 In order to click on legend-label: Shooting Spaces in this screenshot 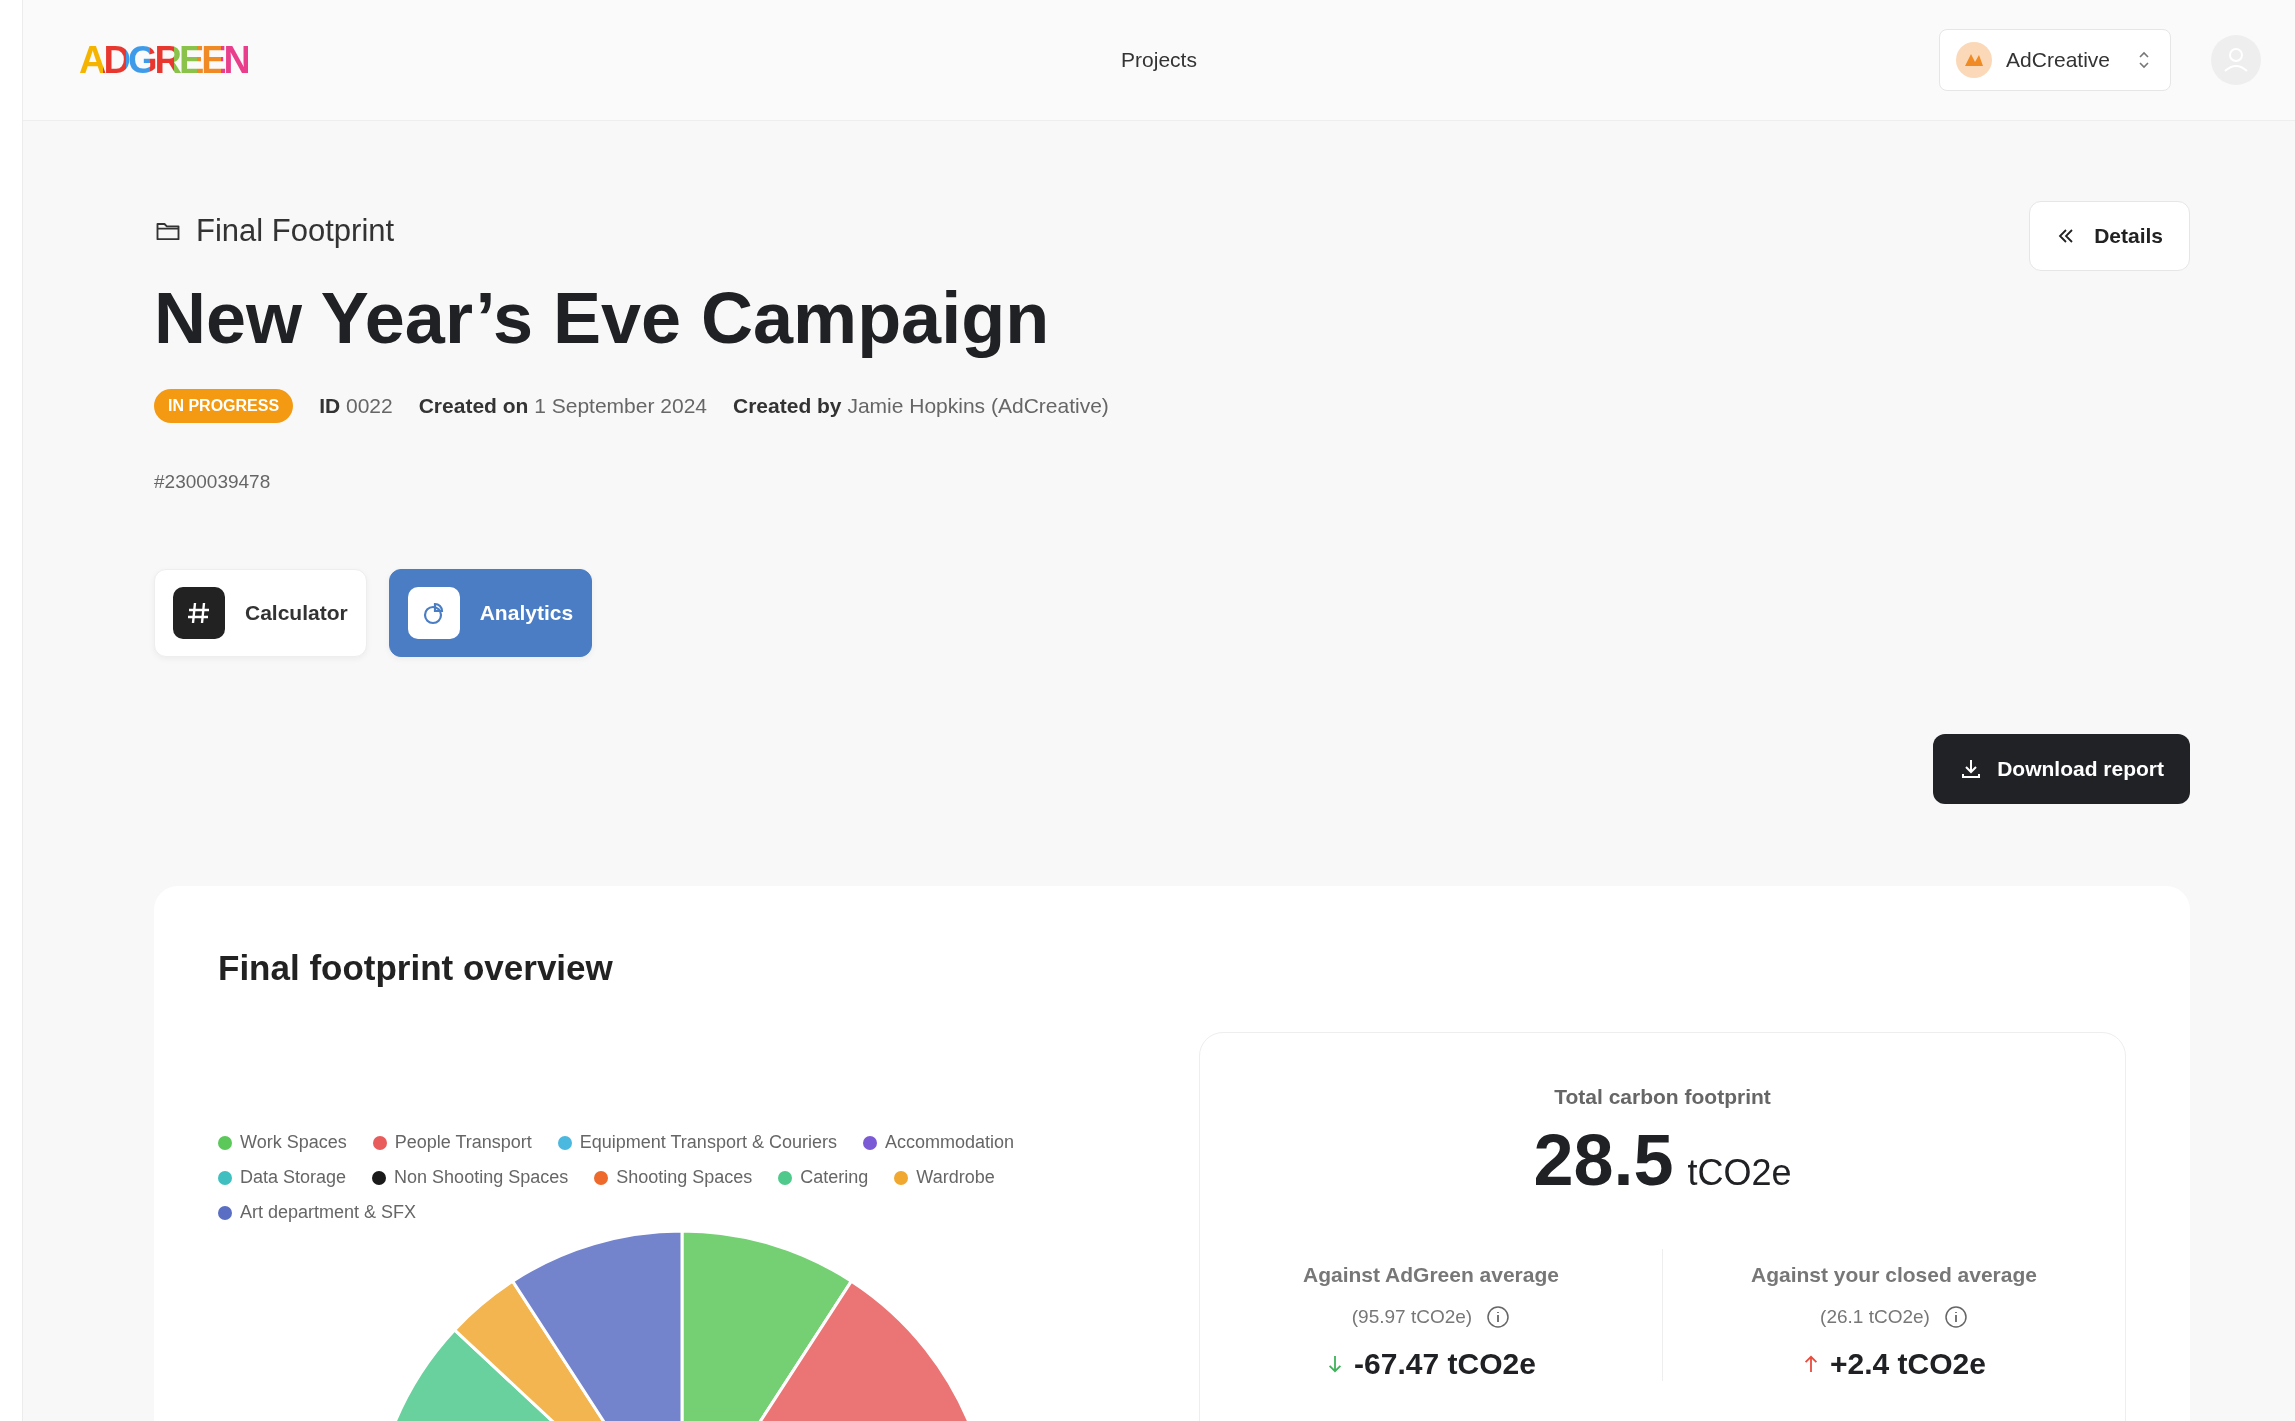, I will do `click(684, 1178)`.